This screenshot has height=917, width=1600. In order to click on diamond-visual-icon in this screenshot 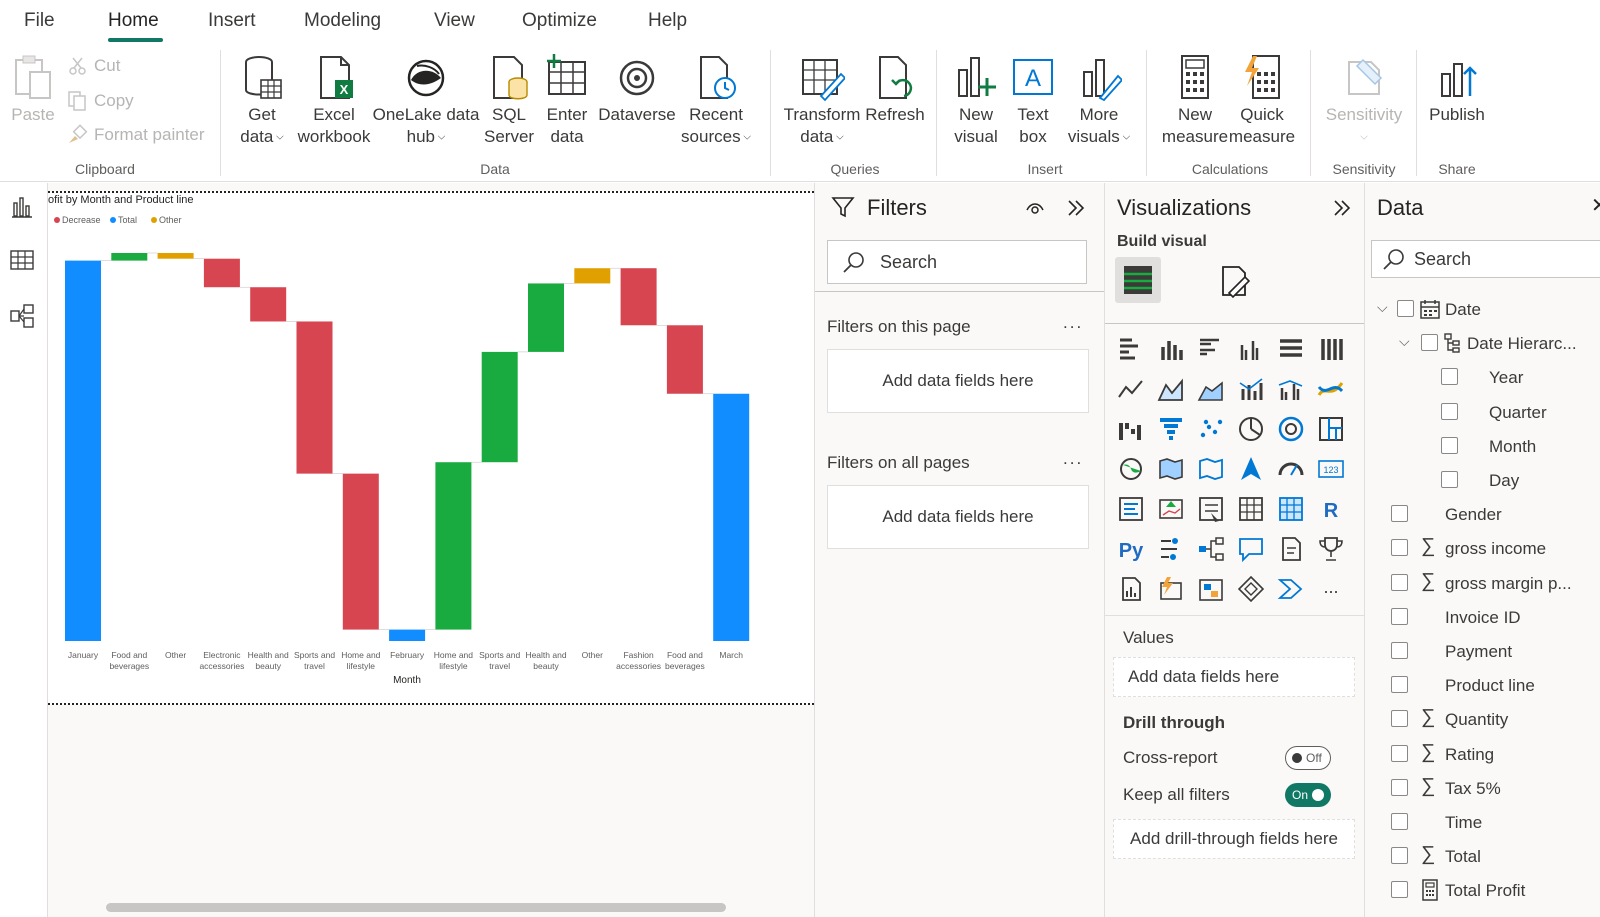, I will do `click(1251, 589)`.